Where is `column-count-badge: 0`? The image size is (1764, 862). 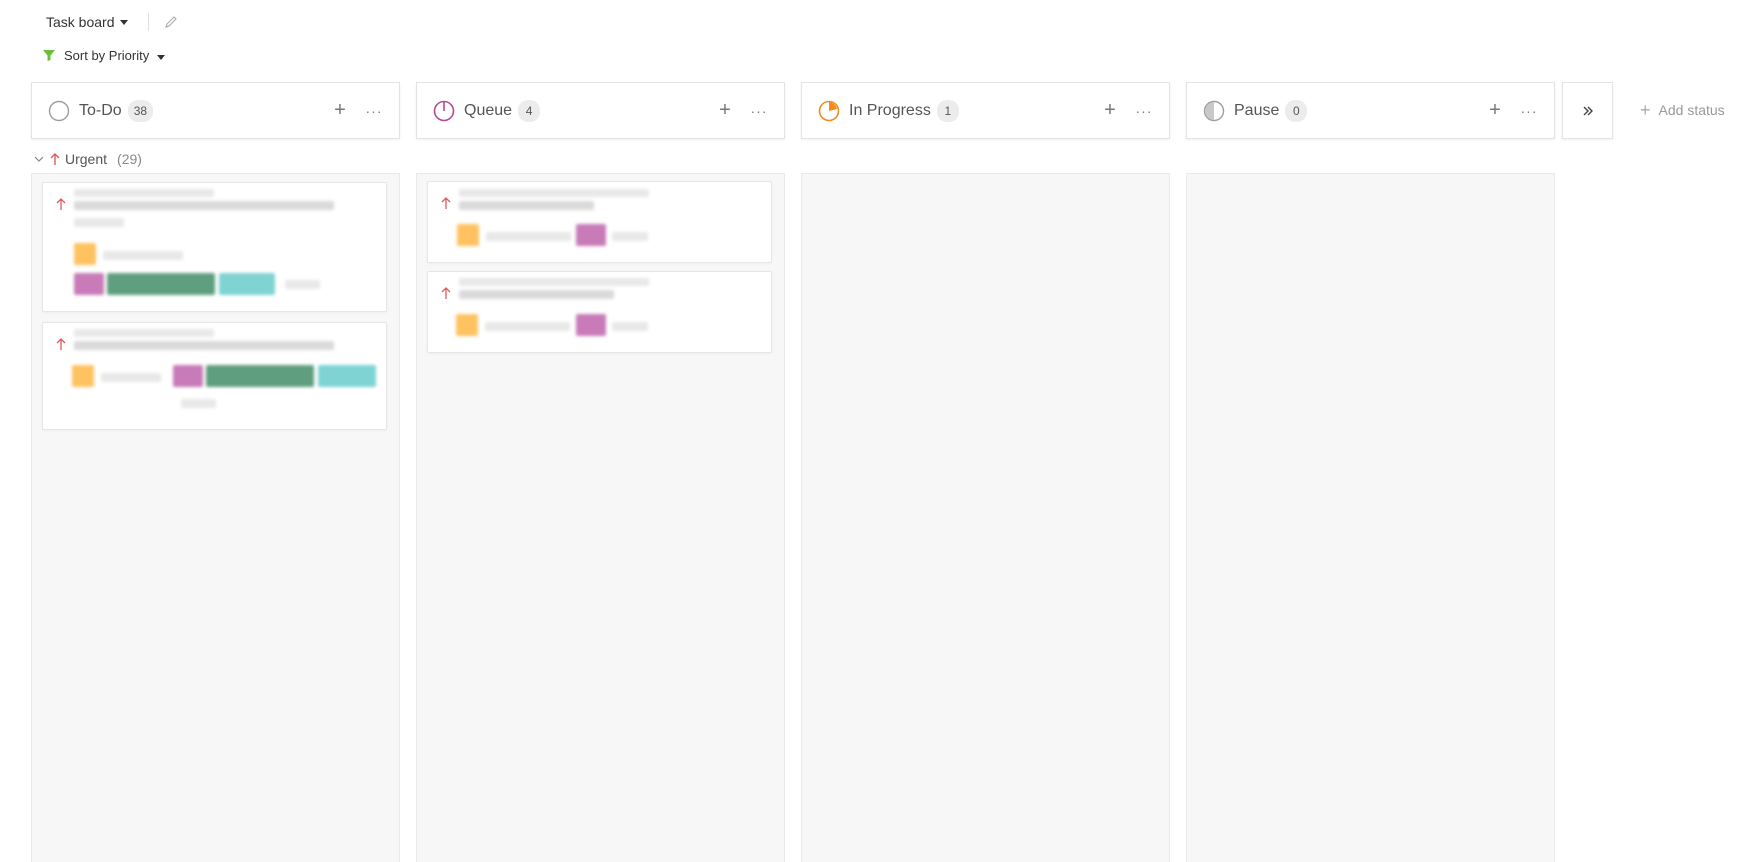 column-count-badge: 0 is located at coordinates (1296, 110).